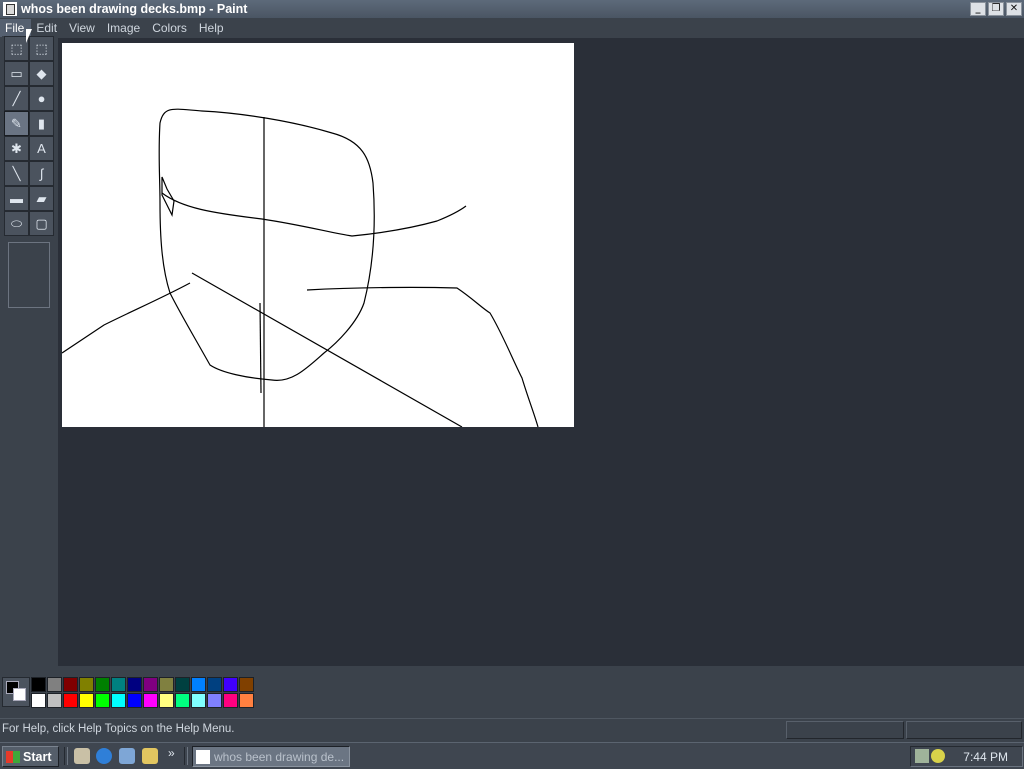 This screenshot has height=769, width=1024. Describe the element at coordinates (41, 123) in the screenshot. I see `brush-tool: ▮` at that location.